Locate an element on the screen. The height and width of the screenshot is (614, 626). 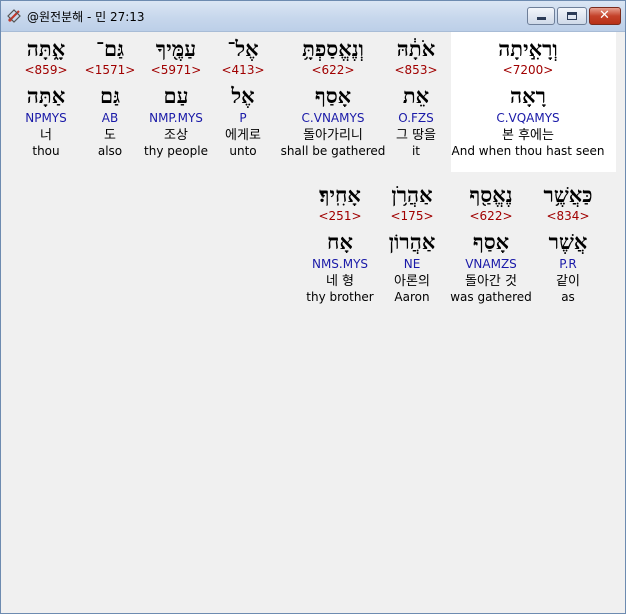
morphology-code: AB is located at coordinates (110, 118).